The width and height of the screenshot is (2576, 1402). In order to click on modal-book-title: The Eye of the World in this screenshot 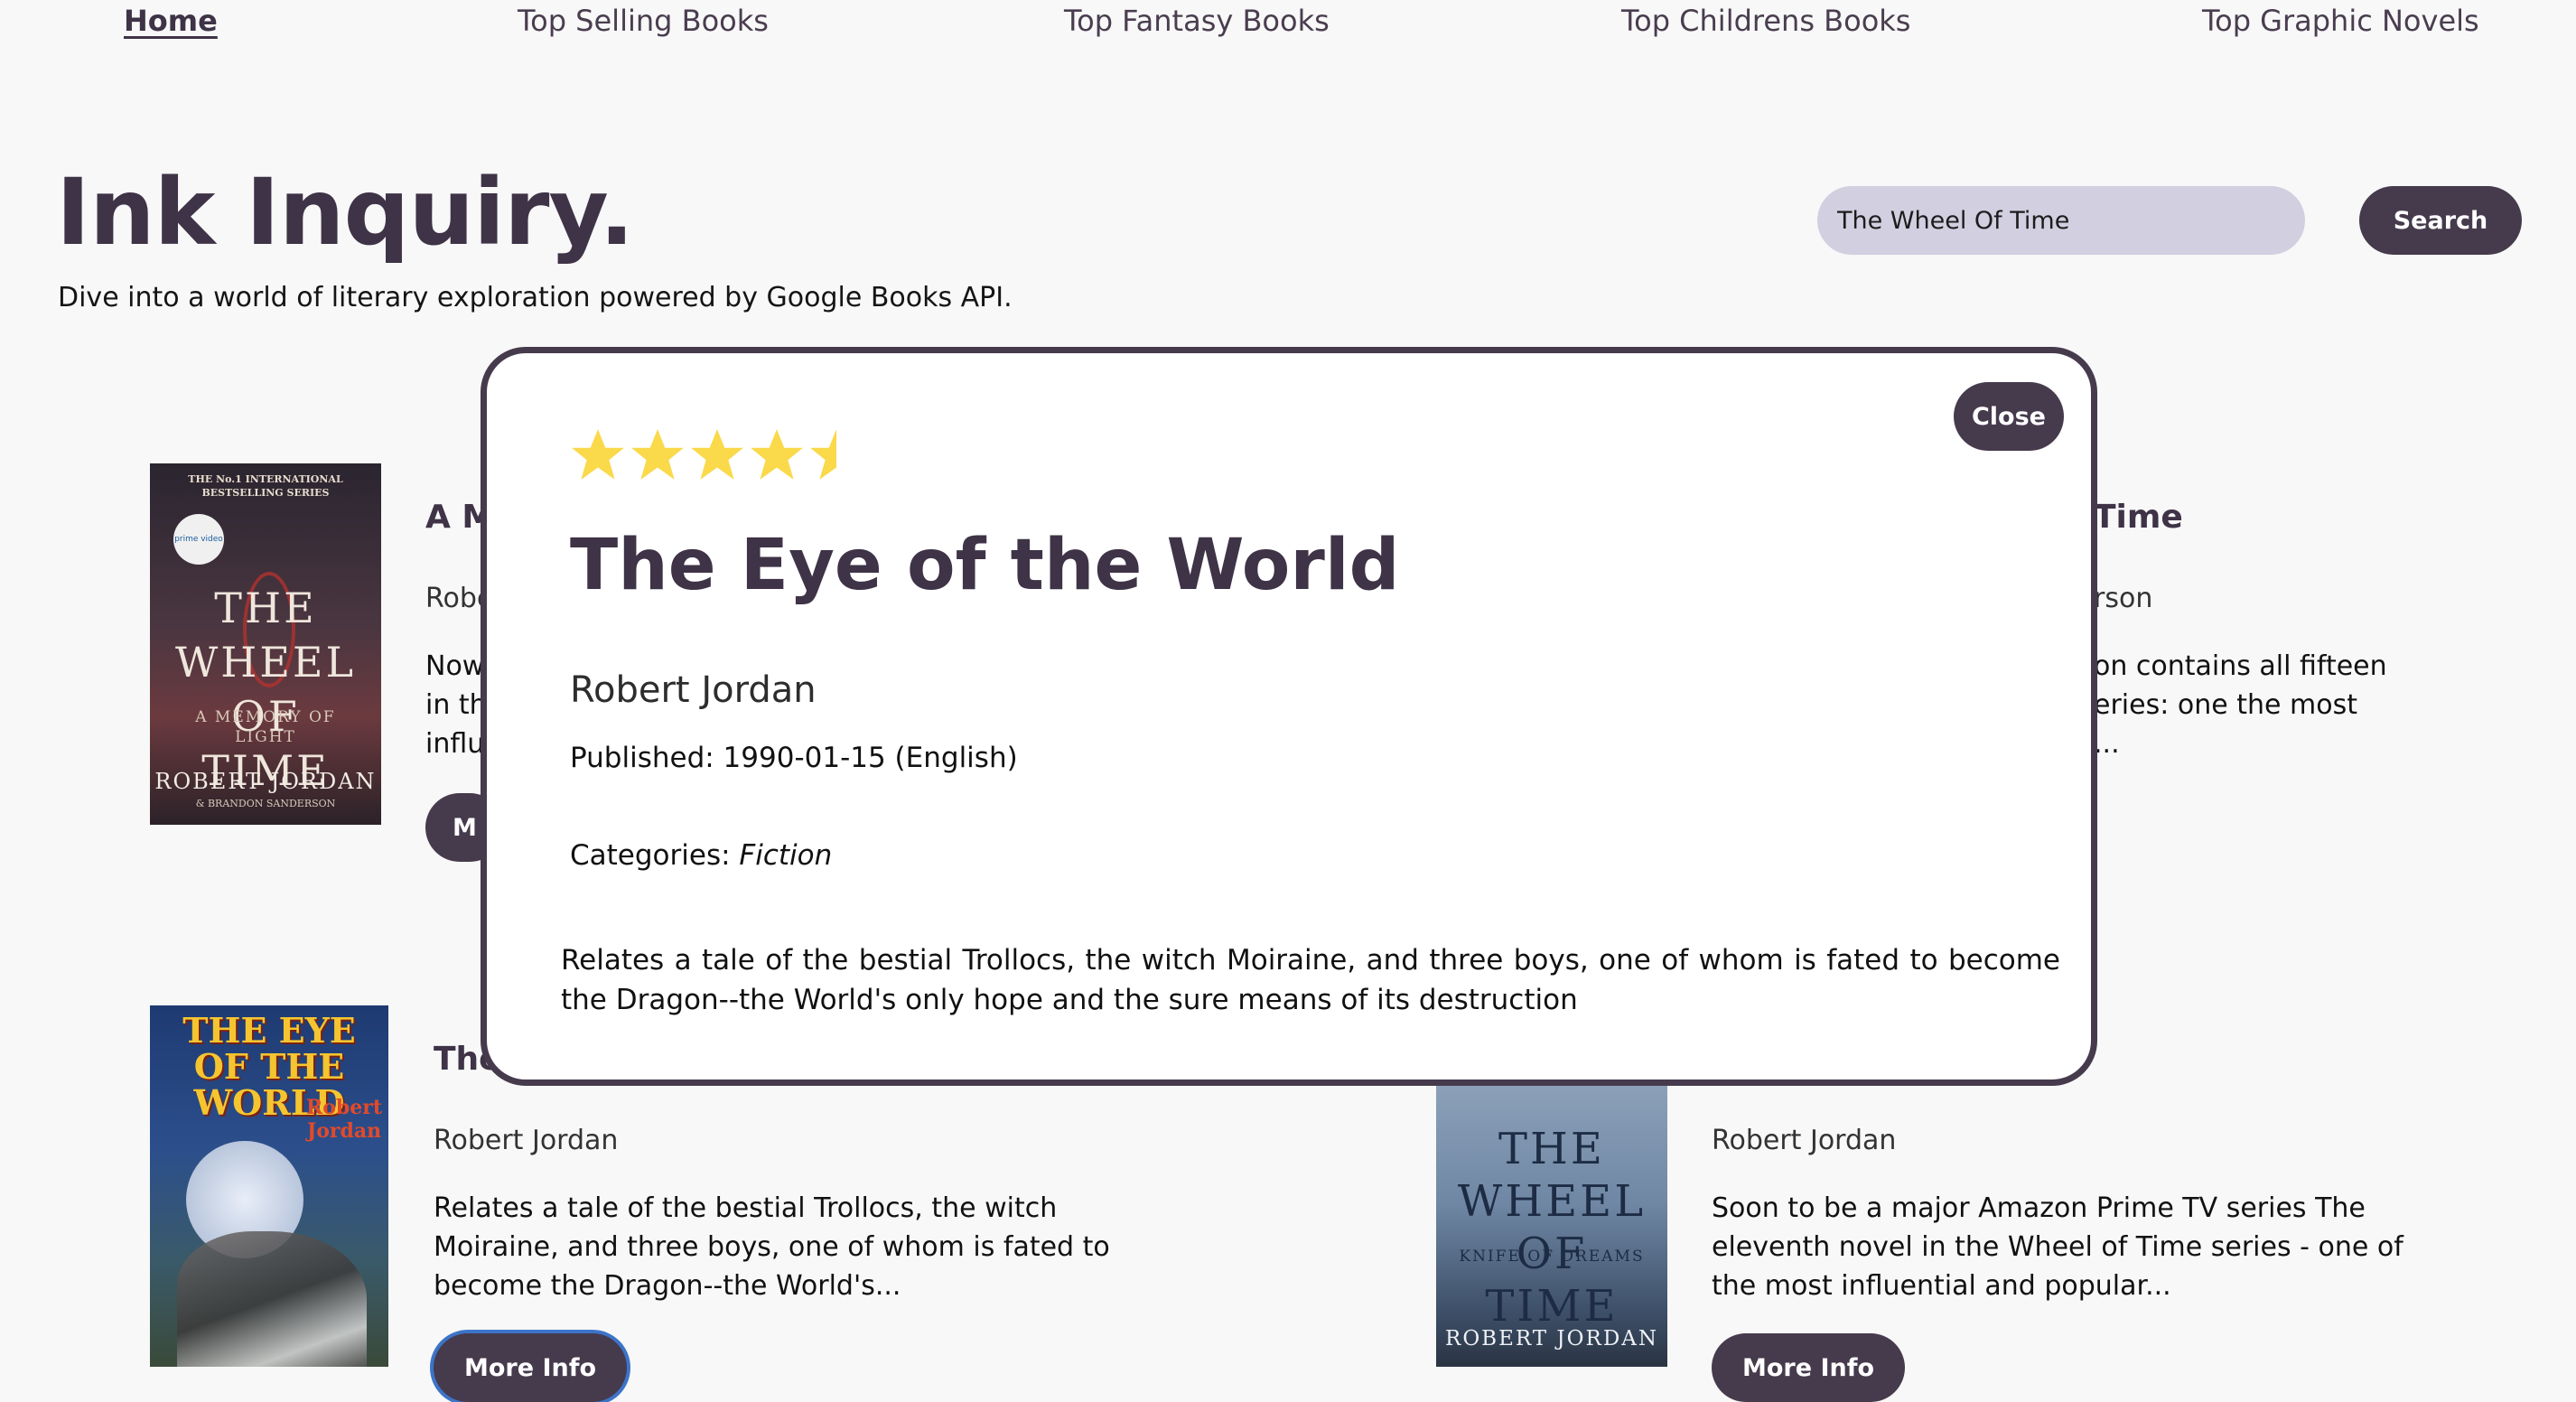, I will do `click(985, 565)`.